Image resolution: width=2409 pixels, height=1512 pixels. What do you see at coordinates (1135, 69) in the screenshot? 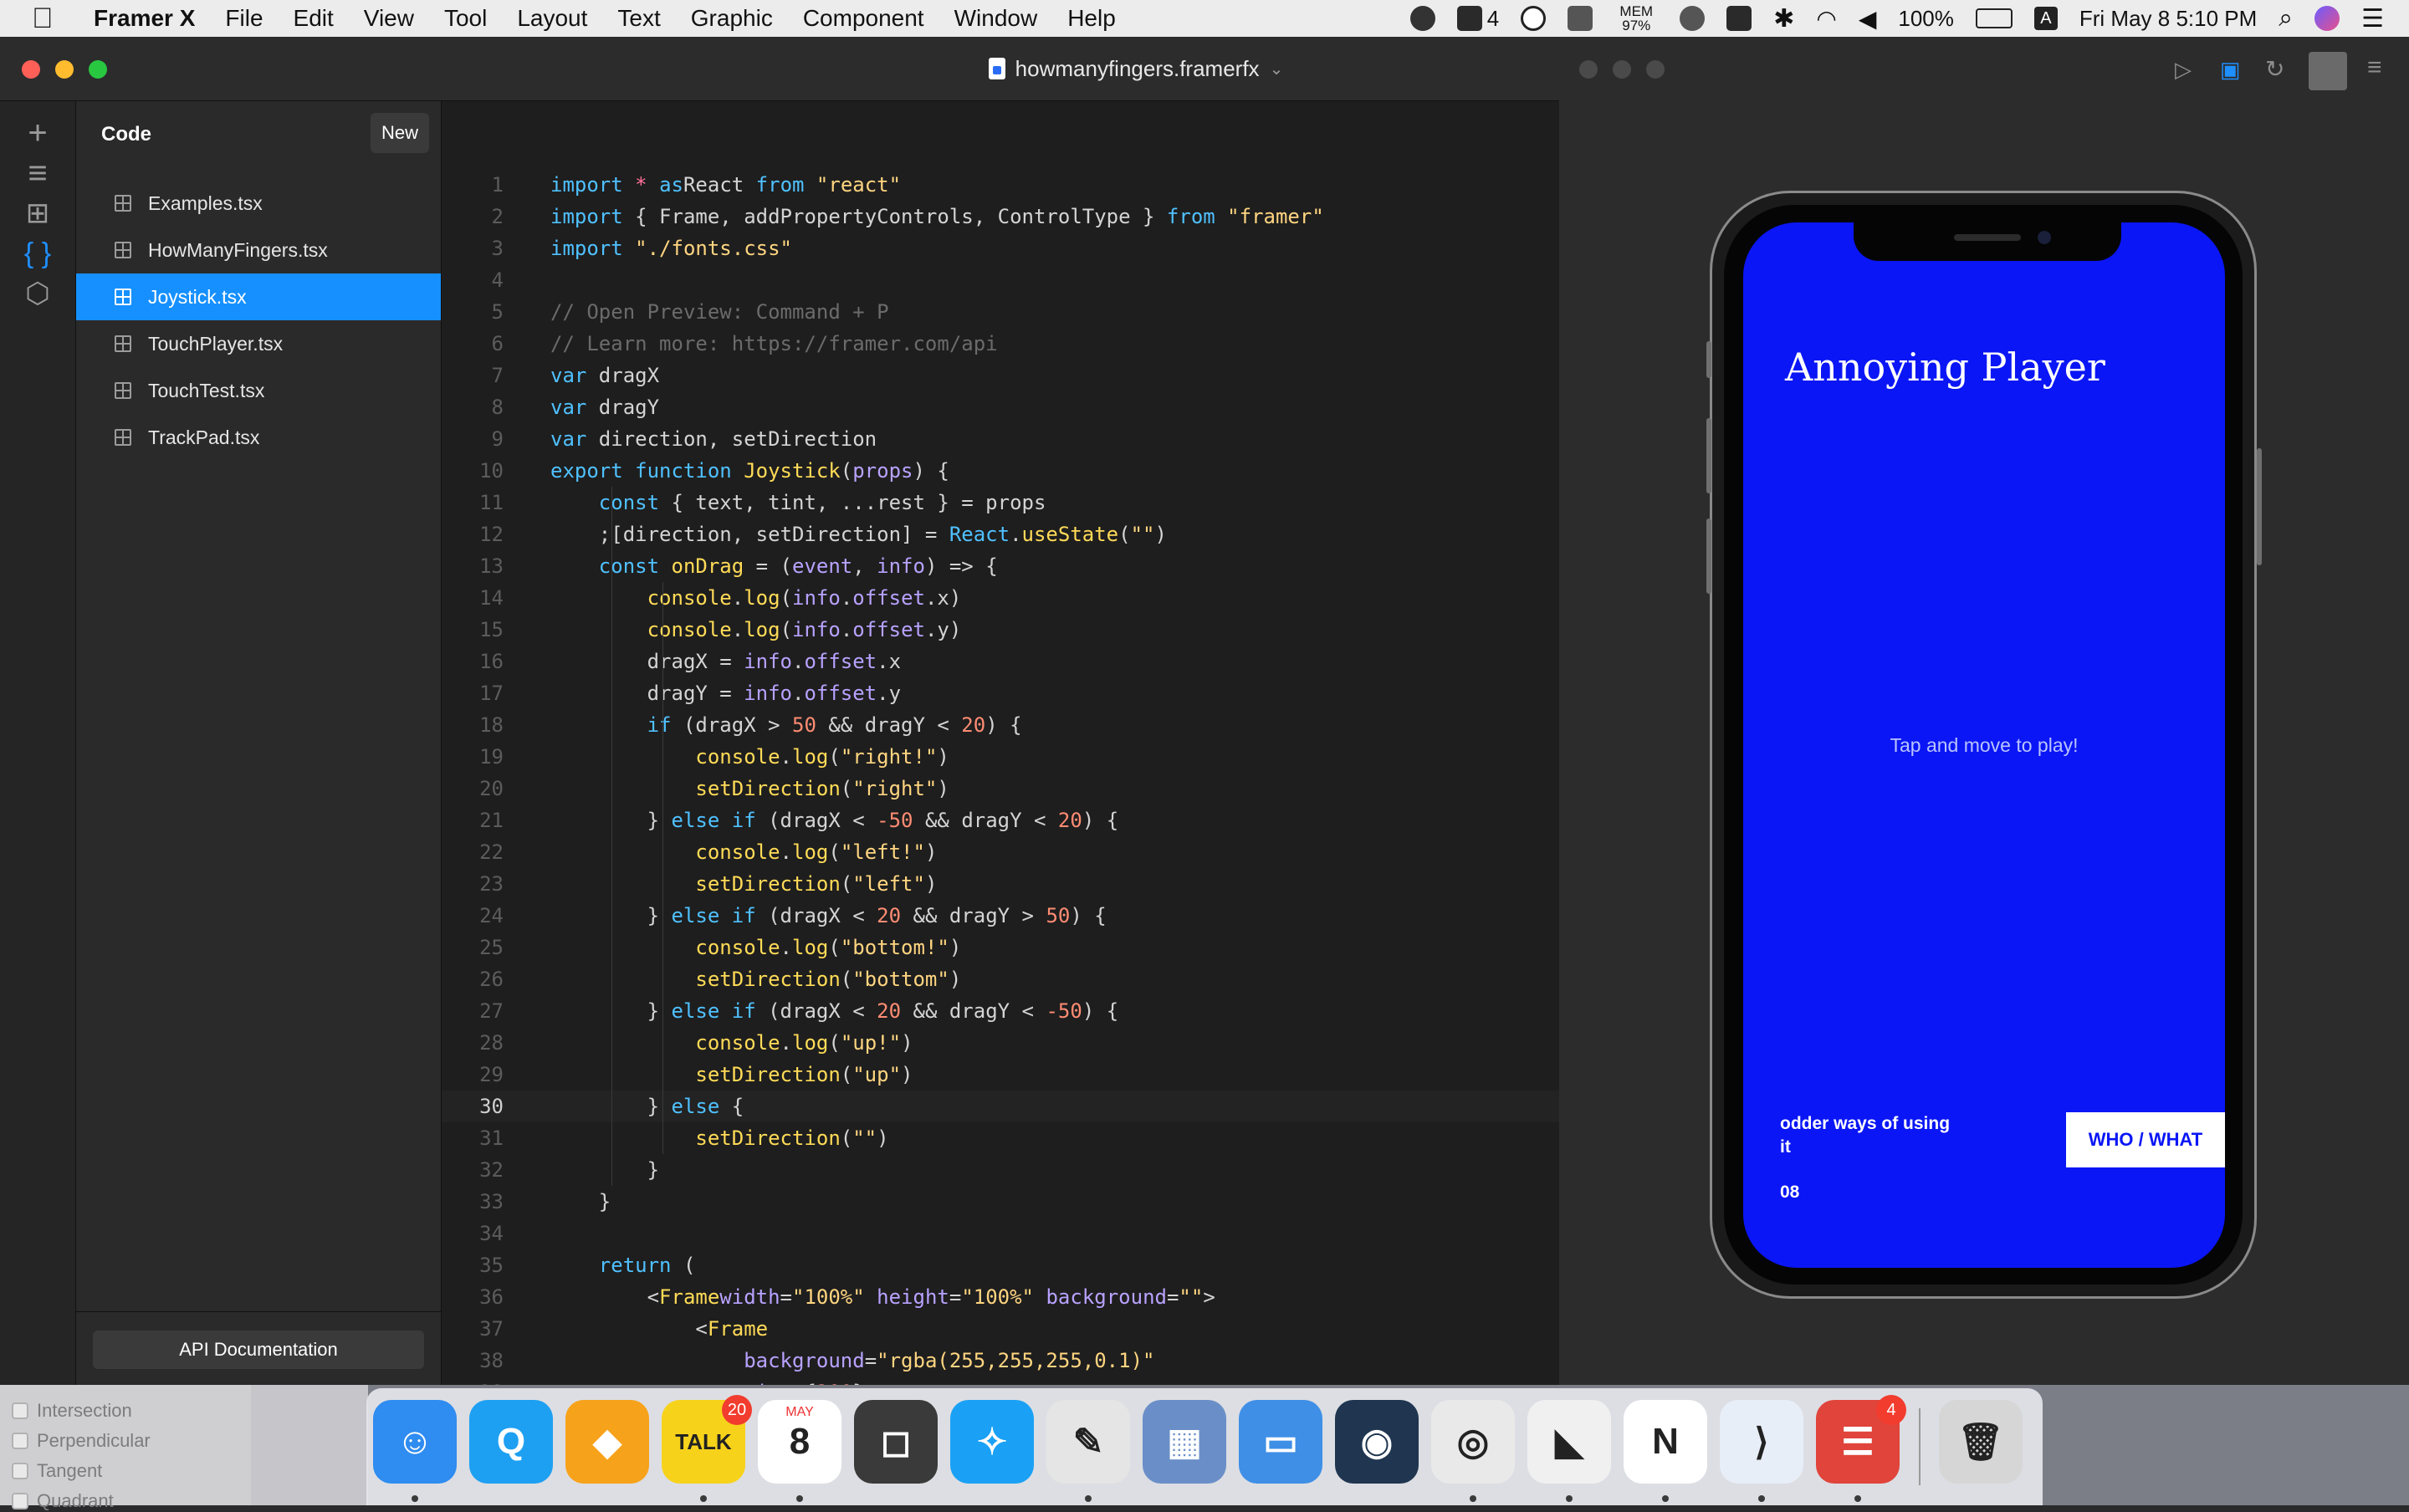
I see `document-title-button: howmanyfingers.framerfx ⌄` at bounding box center [1135, 69].